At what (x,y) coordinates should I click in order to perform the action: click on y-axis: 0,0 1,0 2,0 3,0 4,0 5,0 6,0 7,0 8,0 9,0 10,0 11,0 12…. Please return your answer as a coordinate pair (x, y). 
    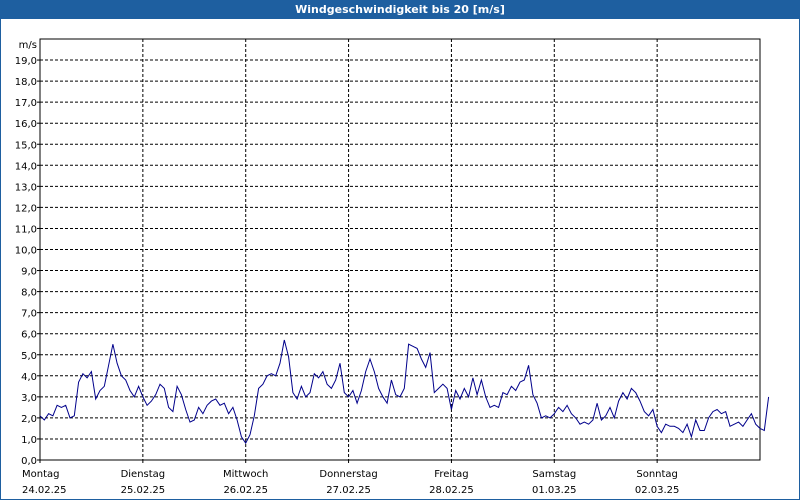
    Looking at the image, I should click on (27, 253).